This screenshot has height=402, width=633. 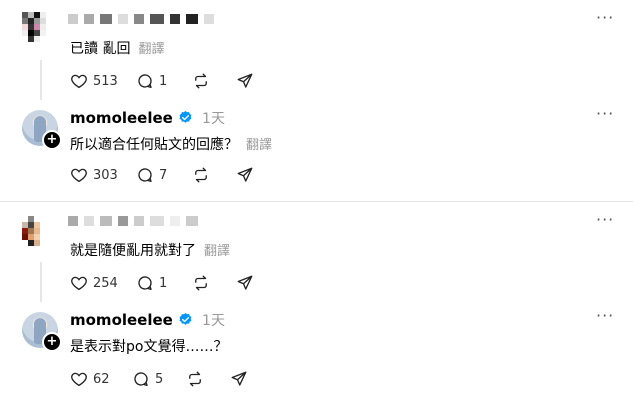 What do you see at coordinates (90, 379) in the screenshot?
I see `like-button: 62` at bounding box center [90, 379].